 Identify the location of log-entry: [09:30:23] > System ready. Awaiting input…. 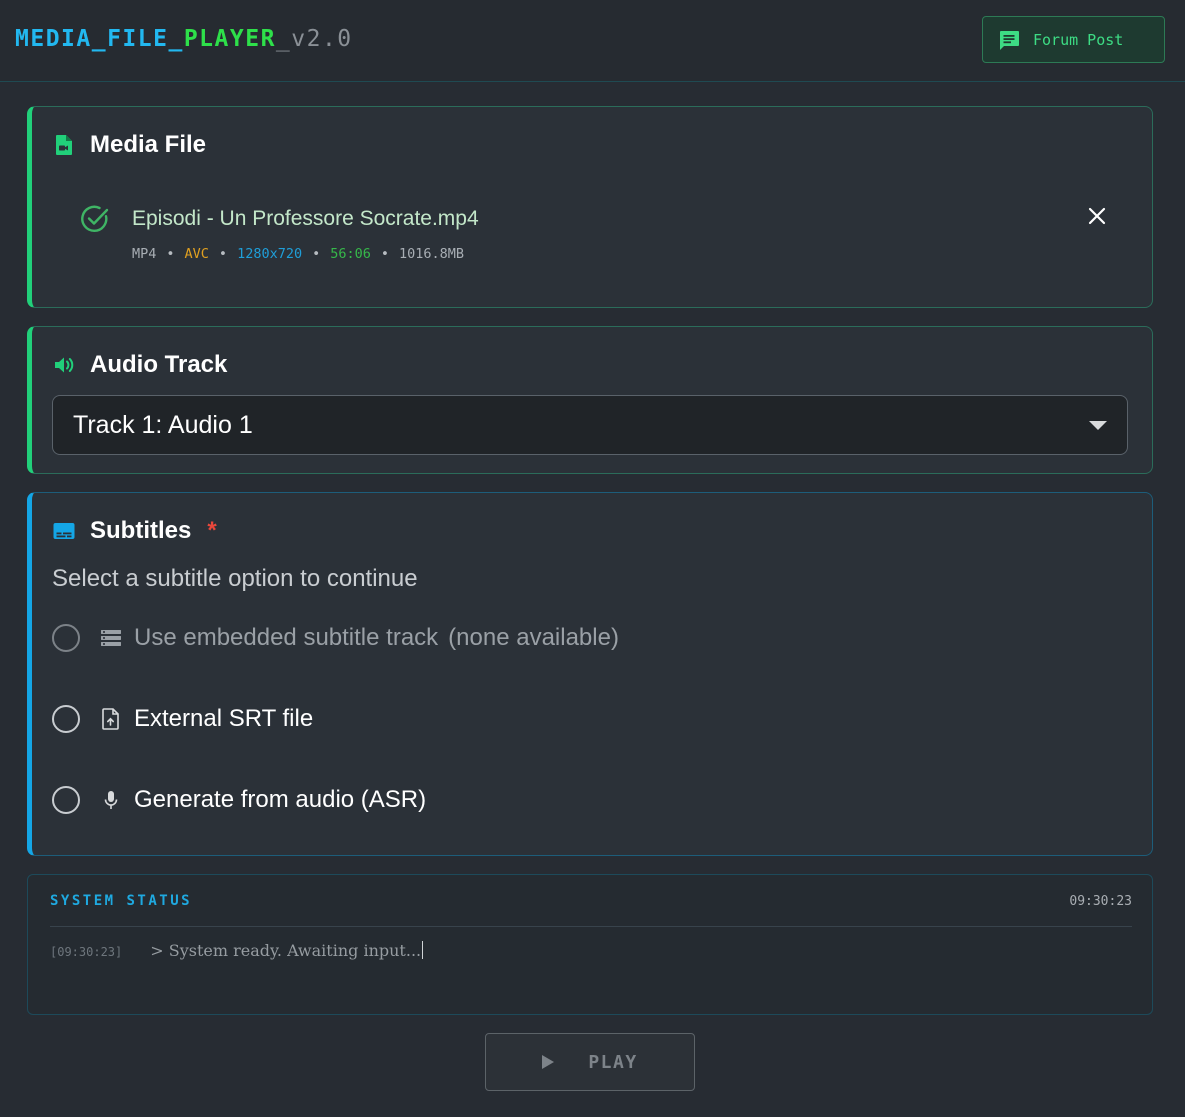
(237, 950).